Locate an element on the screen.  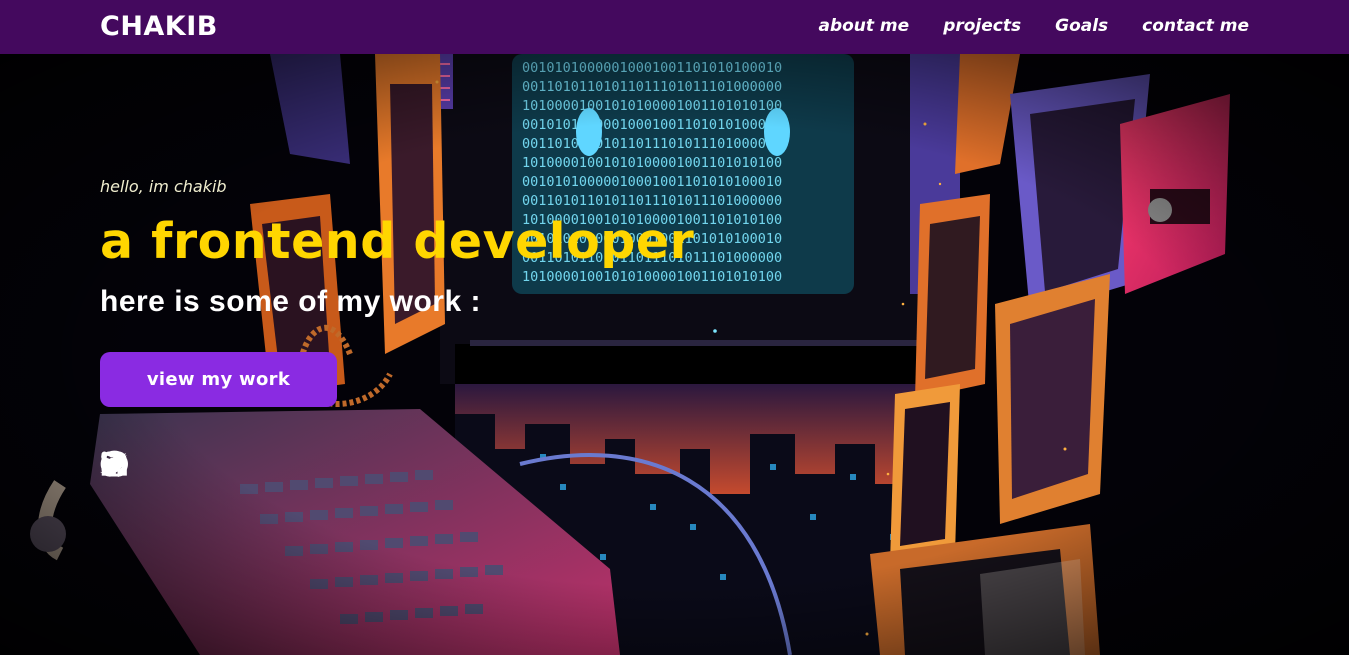
nav-contact-me: contact me is located at coordinates (1195, 26).